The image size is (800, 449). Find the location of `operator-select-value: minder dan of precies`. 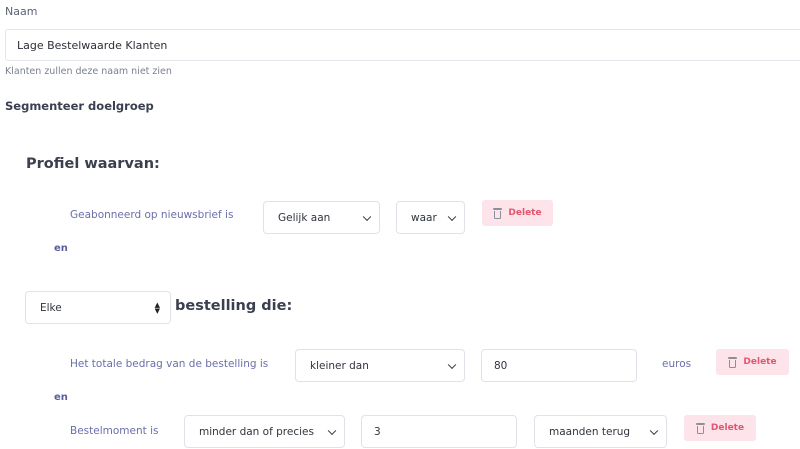

operator-select-value: minder dan of precies is located at coordinates (256, 431).